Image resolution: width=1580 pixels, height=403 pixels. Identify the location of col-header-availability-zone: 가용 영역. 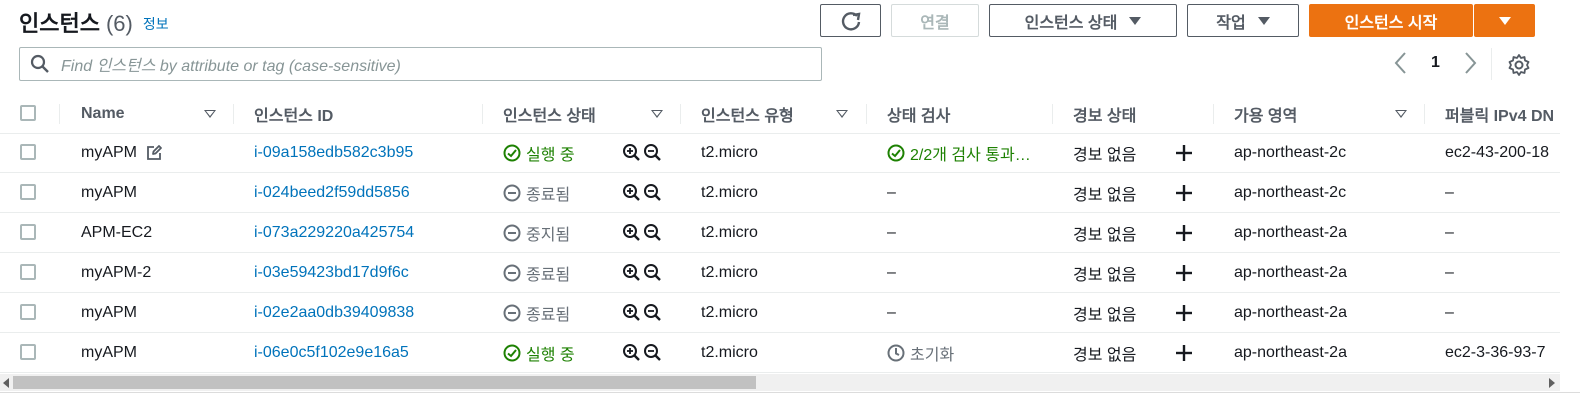
(1265, 113).